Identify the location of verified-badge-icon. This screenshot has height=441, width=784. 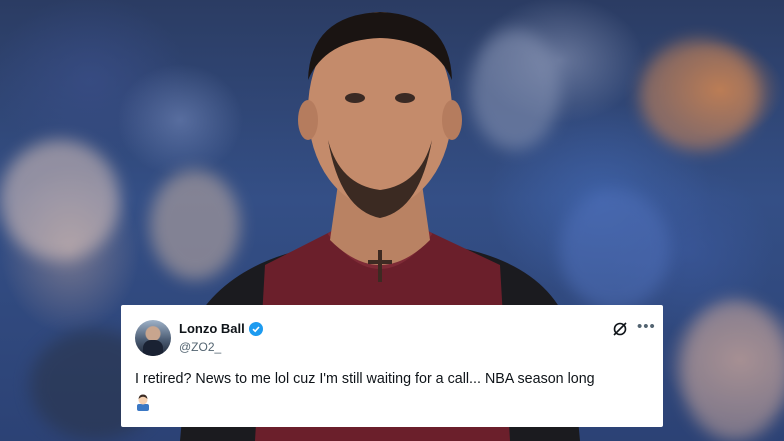
(255, 328).